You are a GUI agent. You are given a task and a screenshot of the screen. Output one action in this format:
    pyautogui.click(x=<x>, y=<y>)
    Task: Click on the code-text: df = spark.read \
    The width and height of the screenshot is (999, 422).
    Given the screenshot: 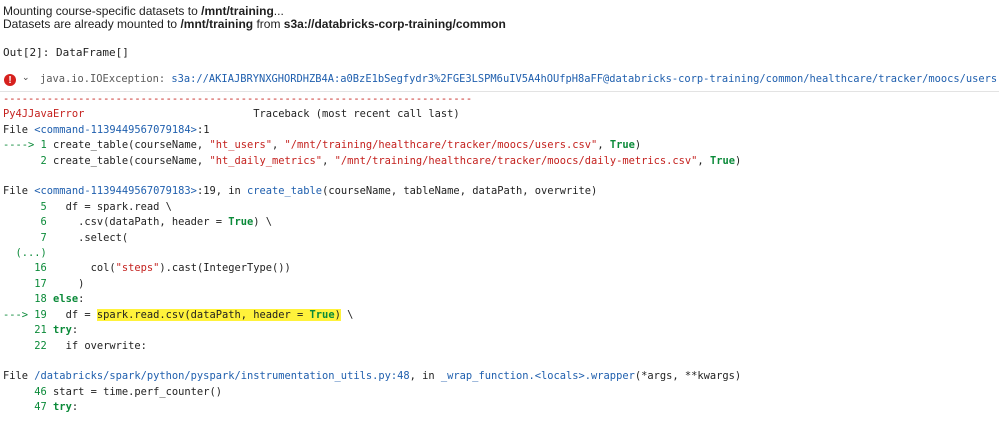 What is the action you would take?
    pyautogui.click(x=109, y=206)
    